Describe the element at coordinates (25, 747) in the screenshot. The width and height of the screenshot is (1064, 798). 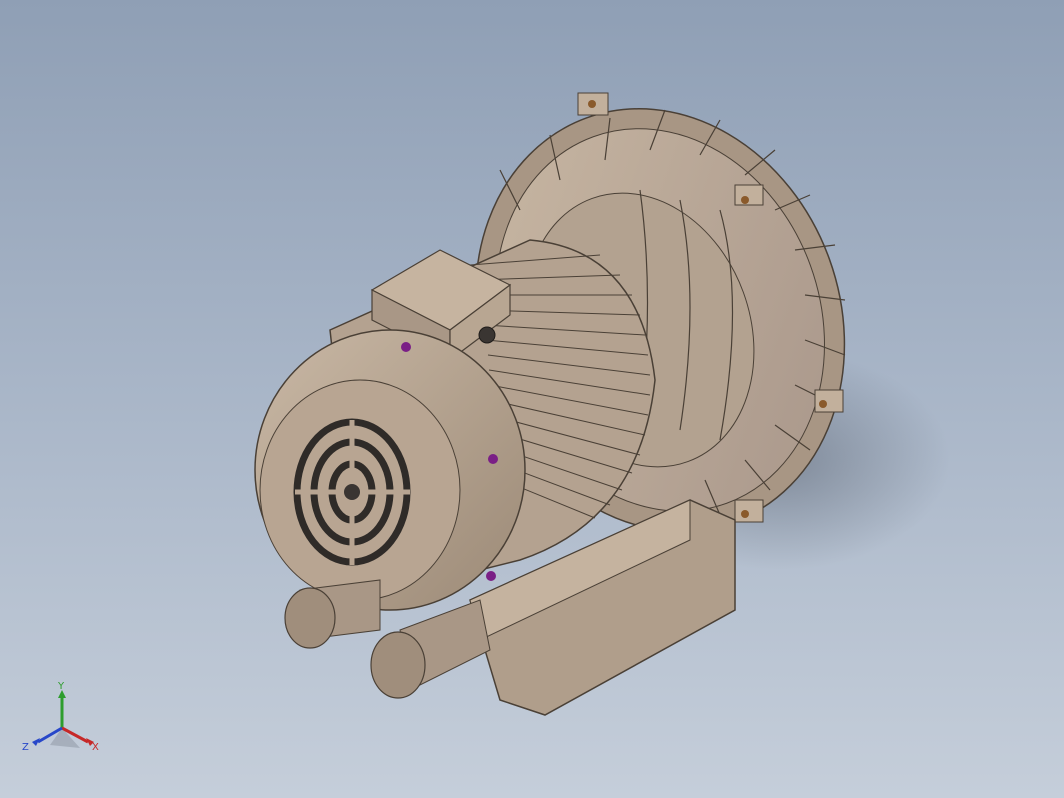
I see `z-axis-label: Z` at that location.